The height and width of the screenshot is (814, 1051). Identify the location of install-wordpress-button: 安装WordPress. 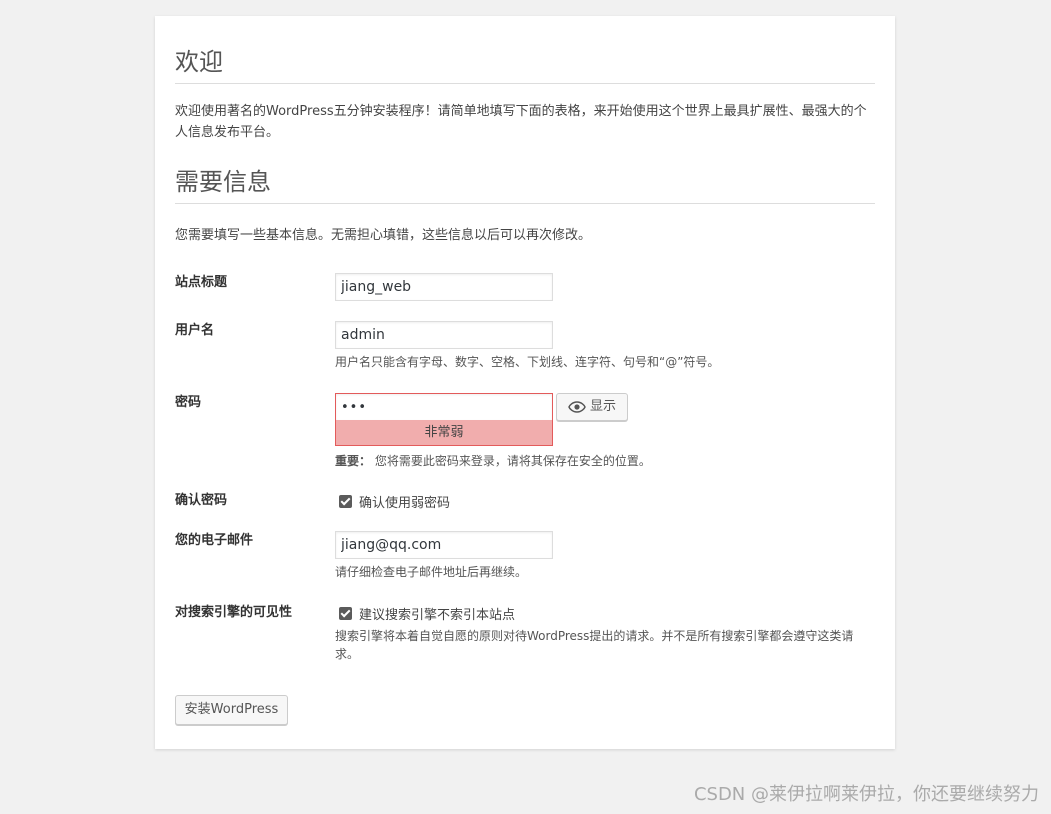
(231, 710).